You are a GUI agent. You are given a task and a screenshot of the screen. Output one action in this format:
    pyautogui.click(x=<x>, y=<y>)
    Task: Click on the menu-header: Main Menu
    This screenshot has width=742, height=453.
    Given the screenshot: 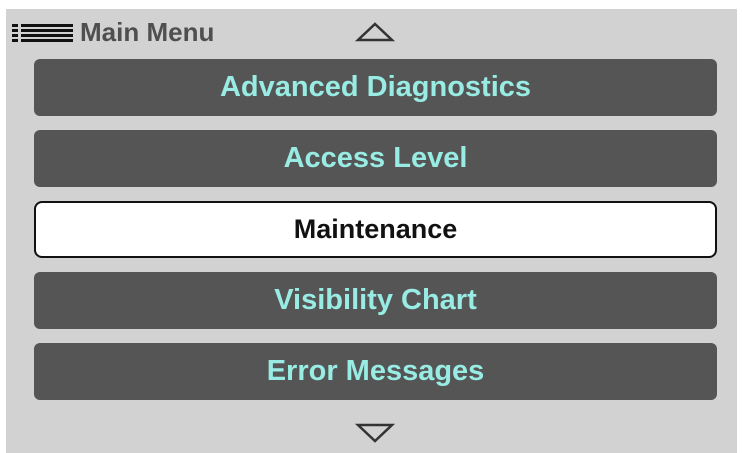 What is the action you would take?
    pyautogui.click(x=113, y=32)
    